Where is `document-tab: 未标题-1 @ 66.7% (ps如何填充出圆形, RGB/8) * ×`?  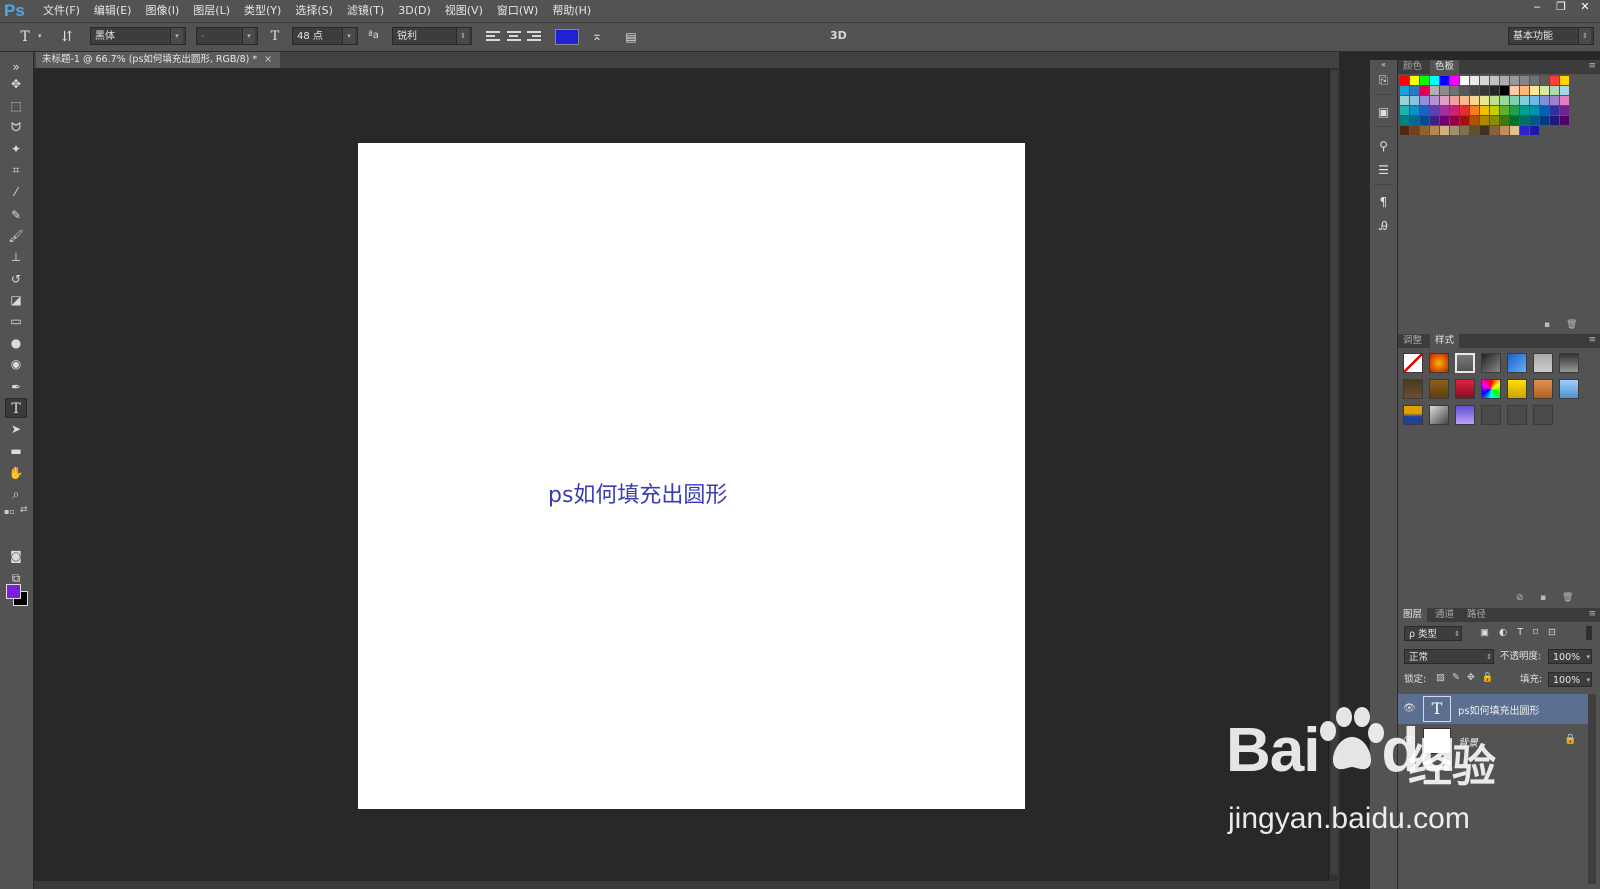
document-tab: 未标题-1 @ 66.7% (ps如何填充出圆形, RGB/8) * × is located at coordinates (158, 60).